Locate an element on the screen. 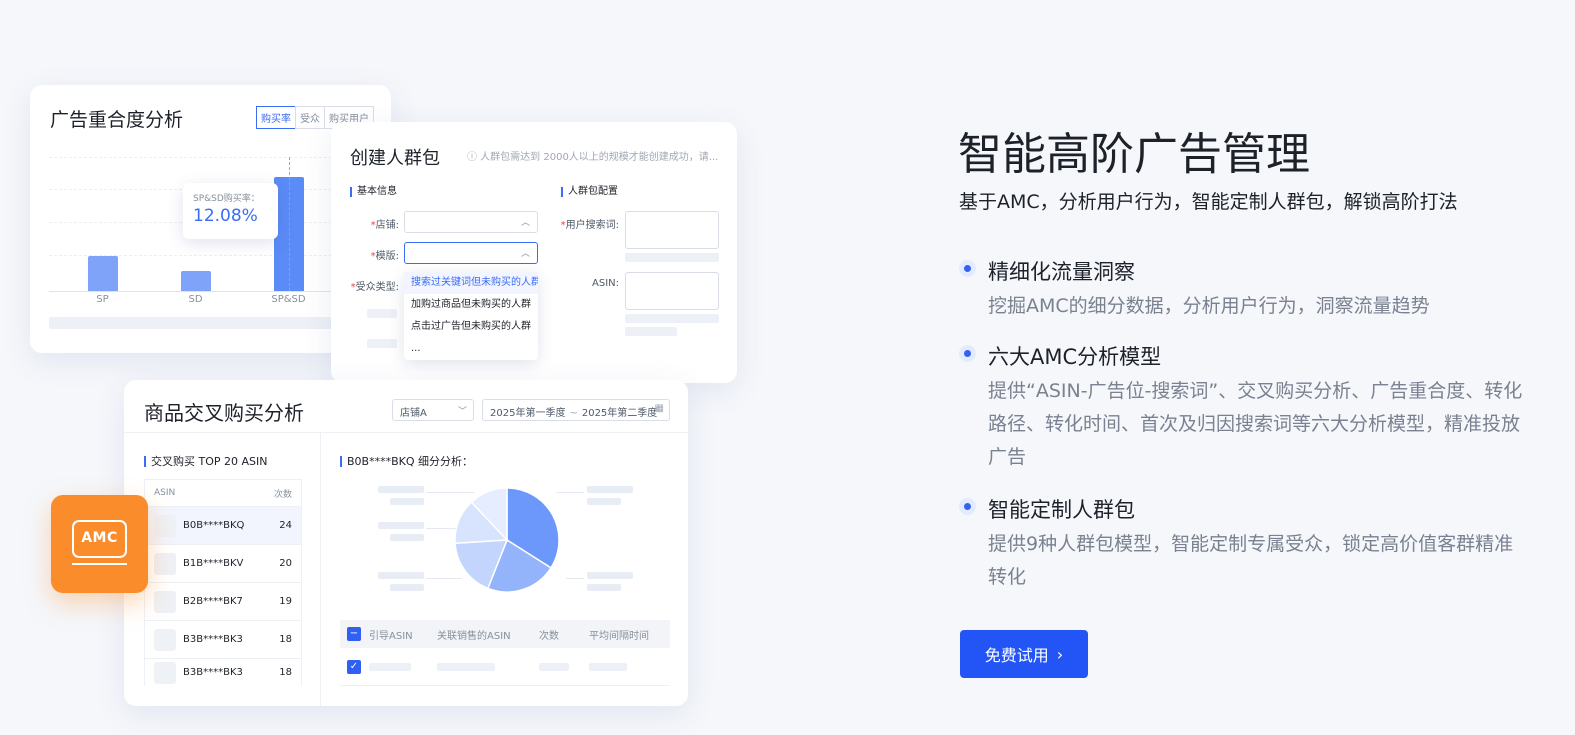 Image resolution: width=1575 pixels, height=735 pixels. store-label: *店铺: is located at coordinates (384, 225).